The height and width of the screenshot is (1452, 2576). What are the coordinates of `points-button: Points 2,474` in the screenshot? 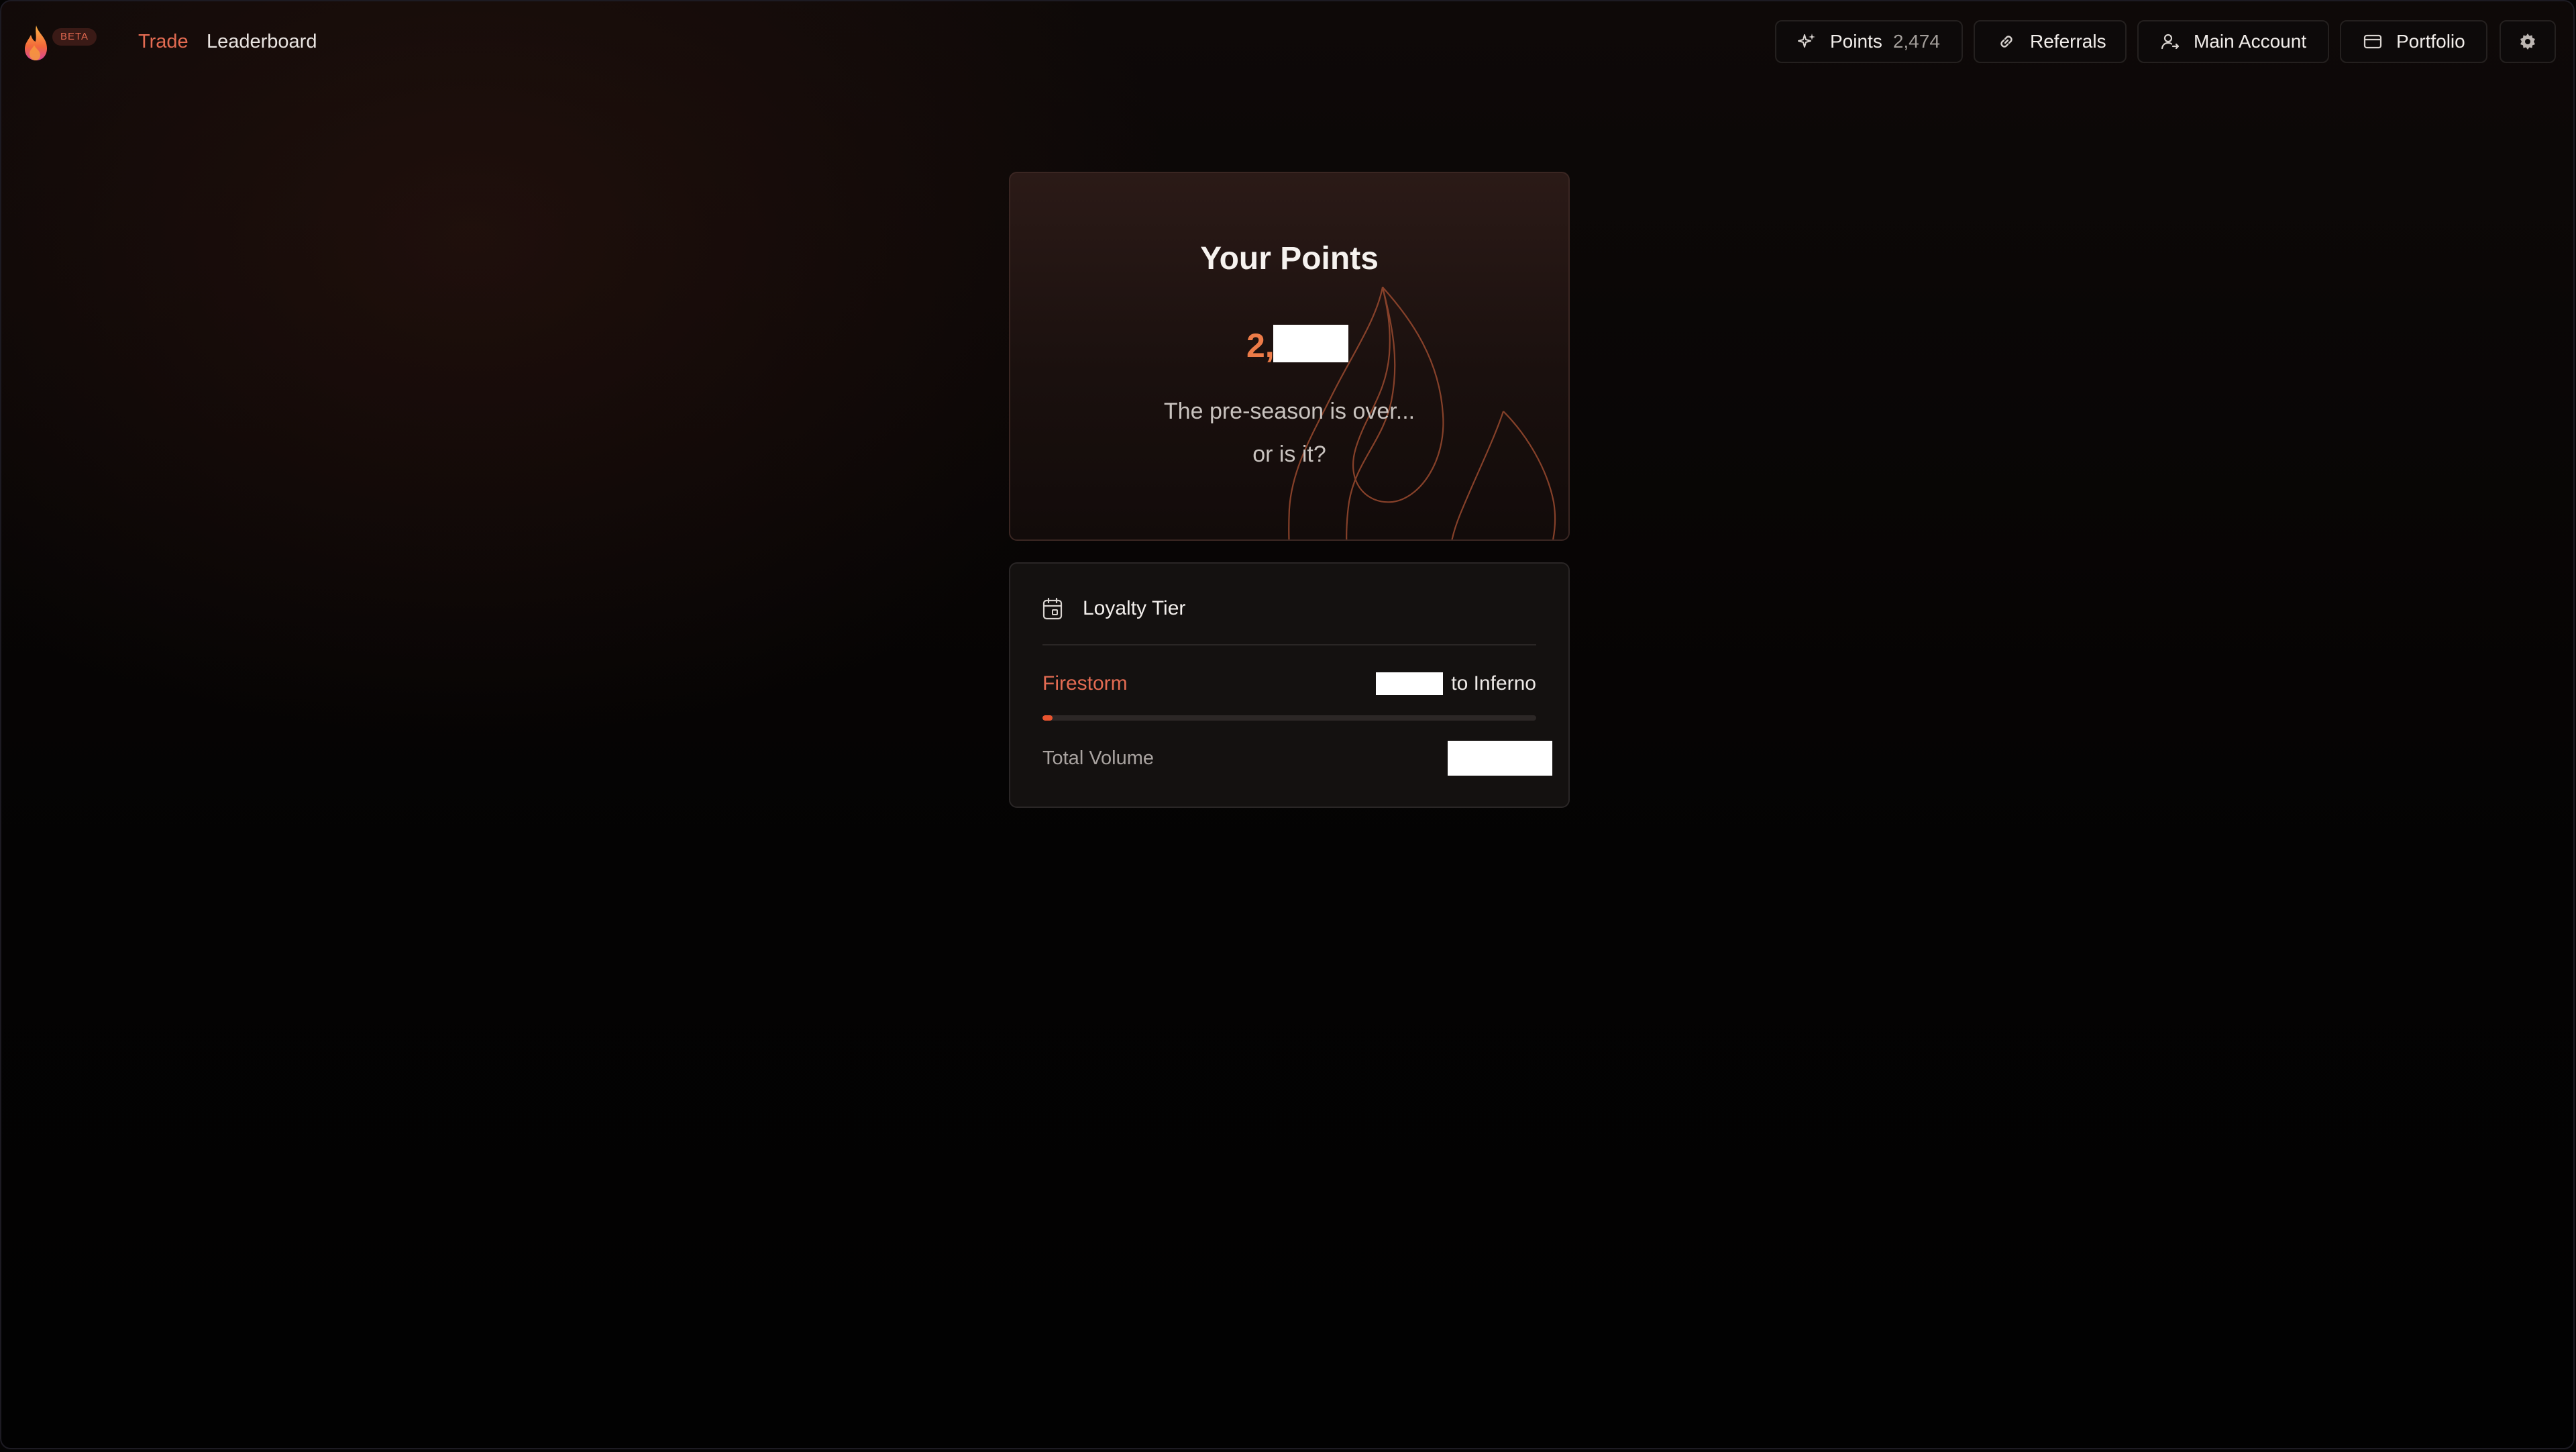 It's located at (1869, 42).